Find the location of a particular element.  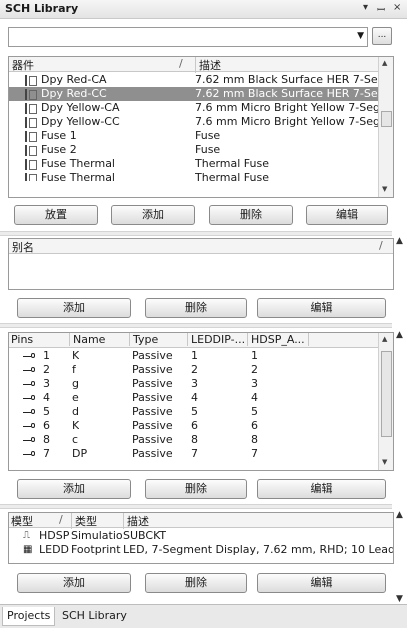

pin-hdsp: 2 is located at coordinates (254, 369).